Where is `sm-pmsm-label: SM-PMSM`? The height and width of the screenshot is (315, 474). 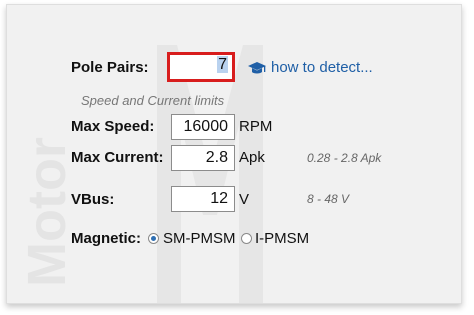 sm-pmsm-label: SM-PMSM is located at coordinates (199, 238).